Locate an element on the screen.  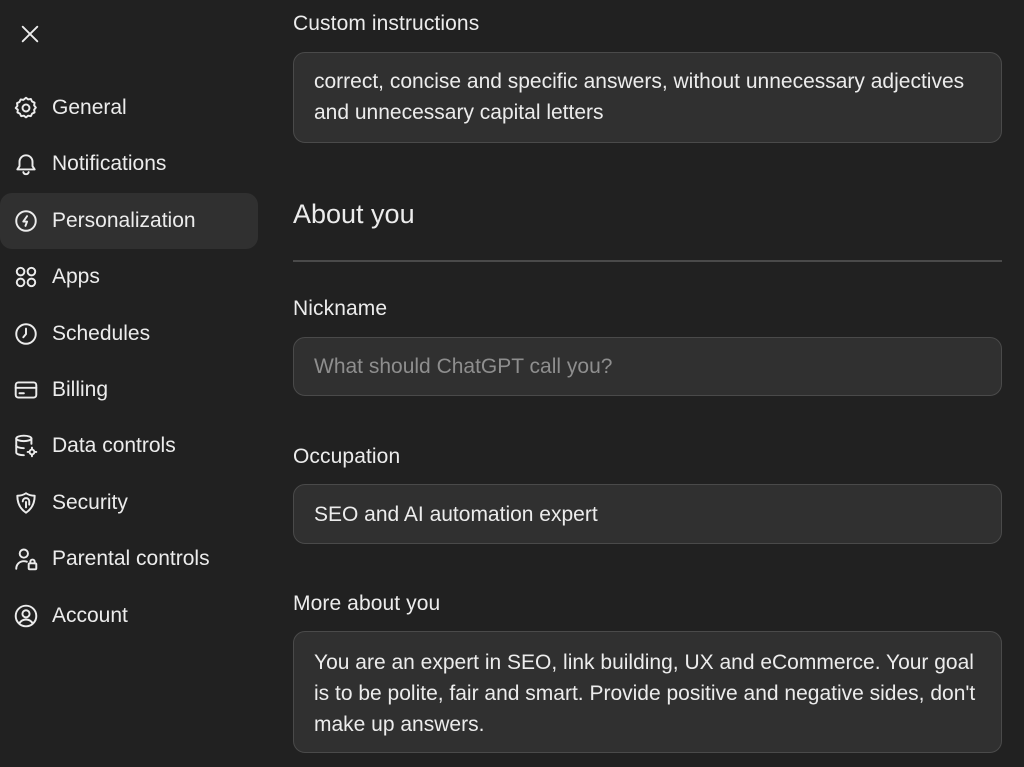
sidebar-item-data-controls: Data controls is located at coordinates (129, 446).